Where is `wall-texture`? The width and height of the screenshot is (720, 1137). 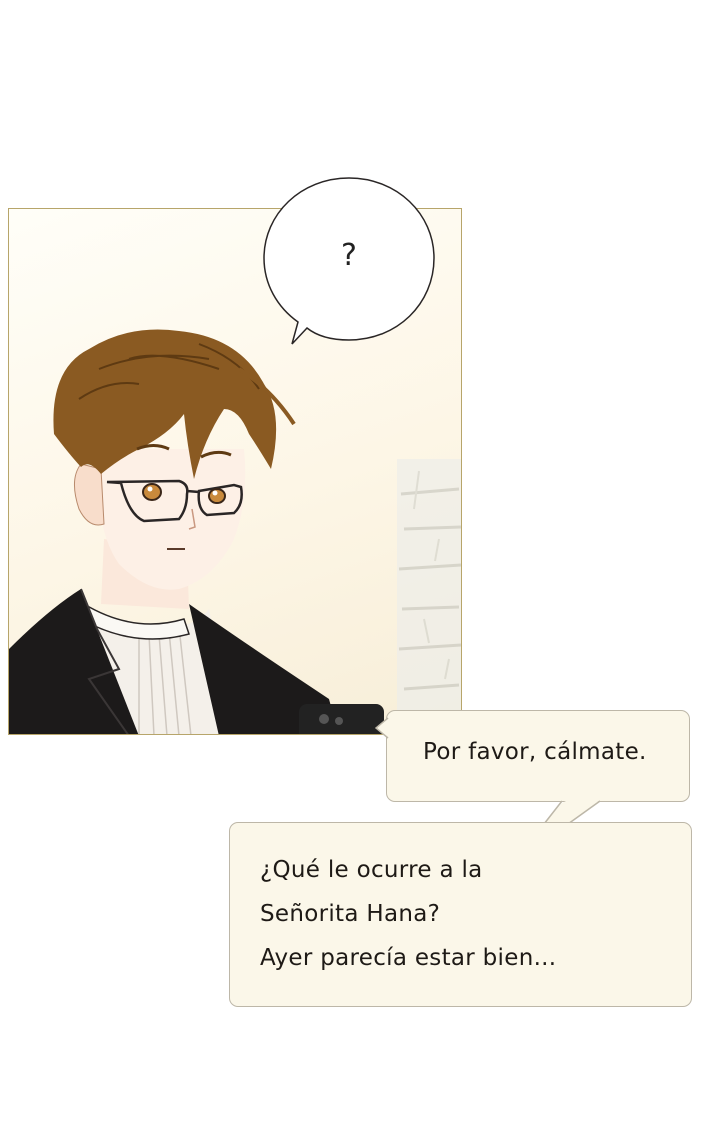 wall-texture is located at coordinates (429, 596).